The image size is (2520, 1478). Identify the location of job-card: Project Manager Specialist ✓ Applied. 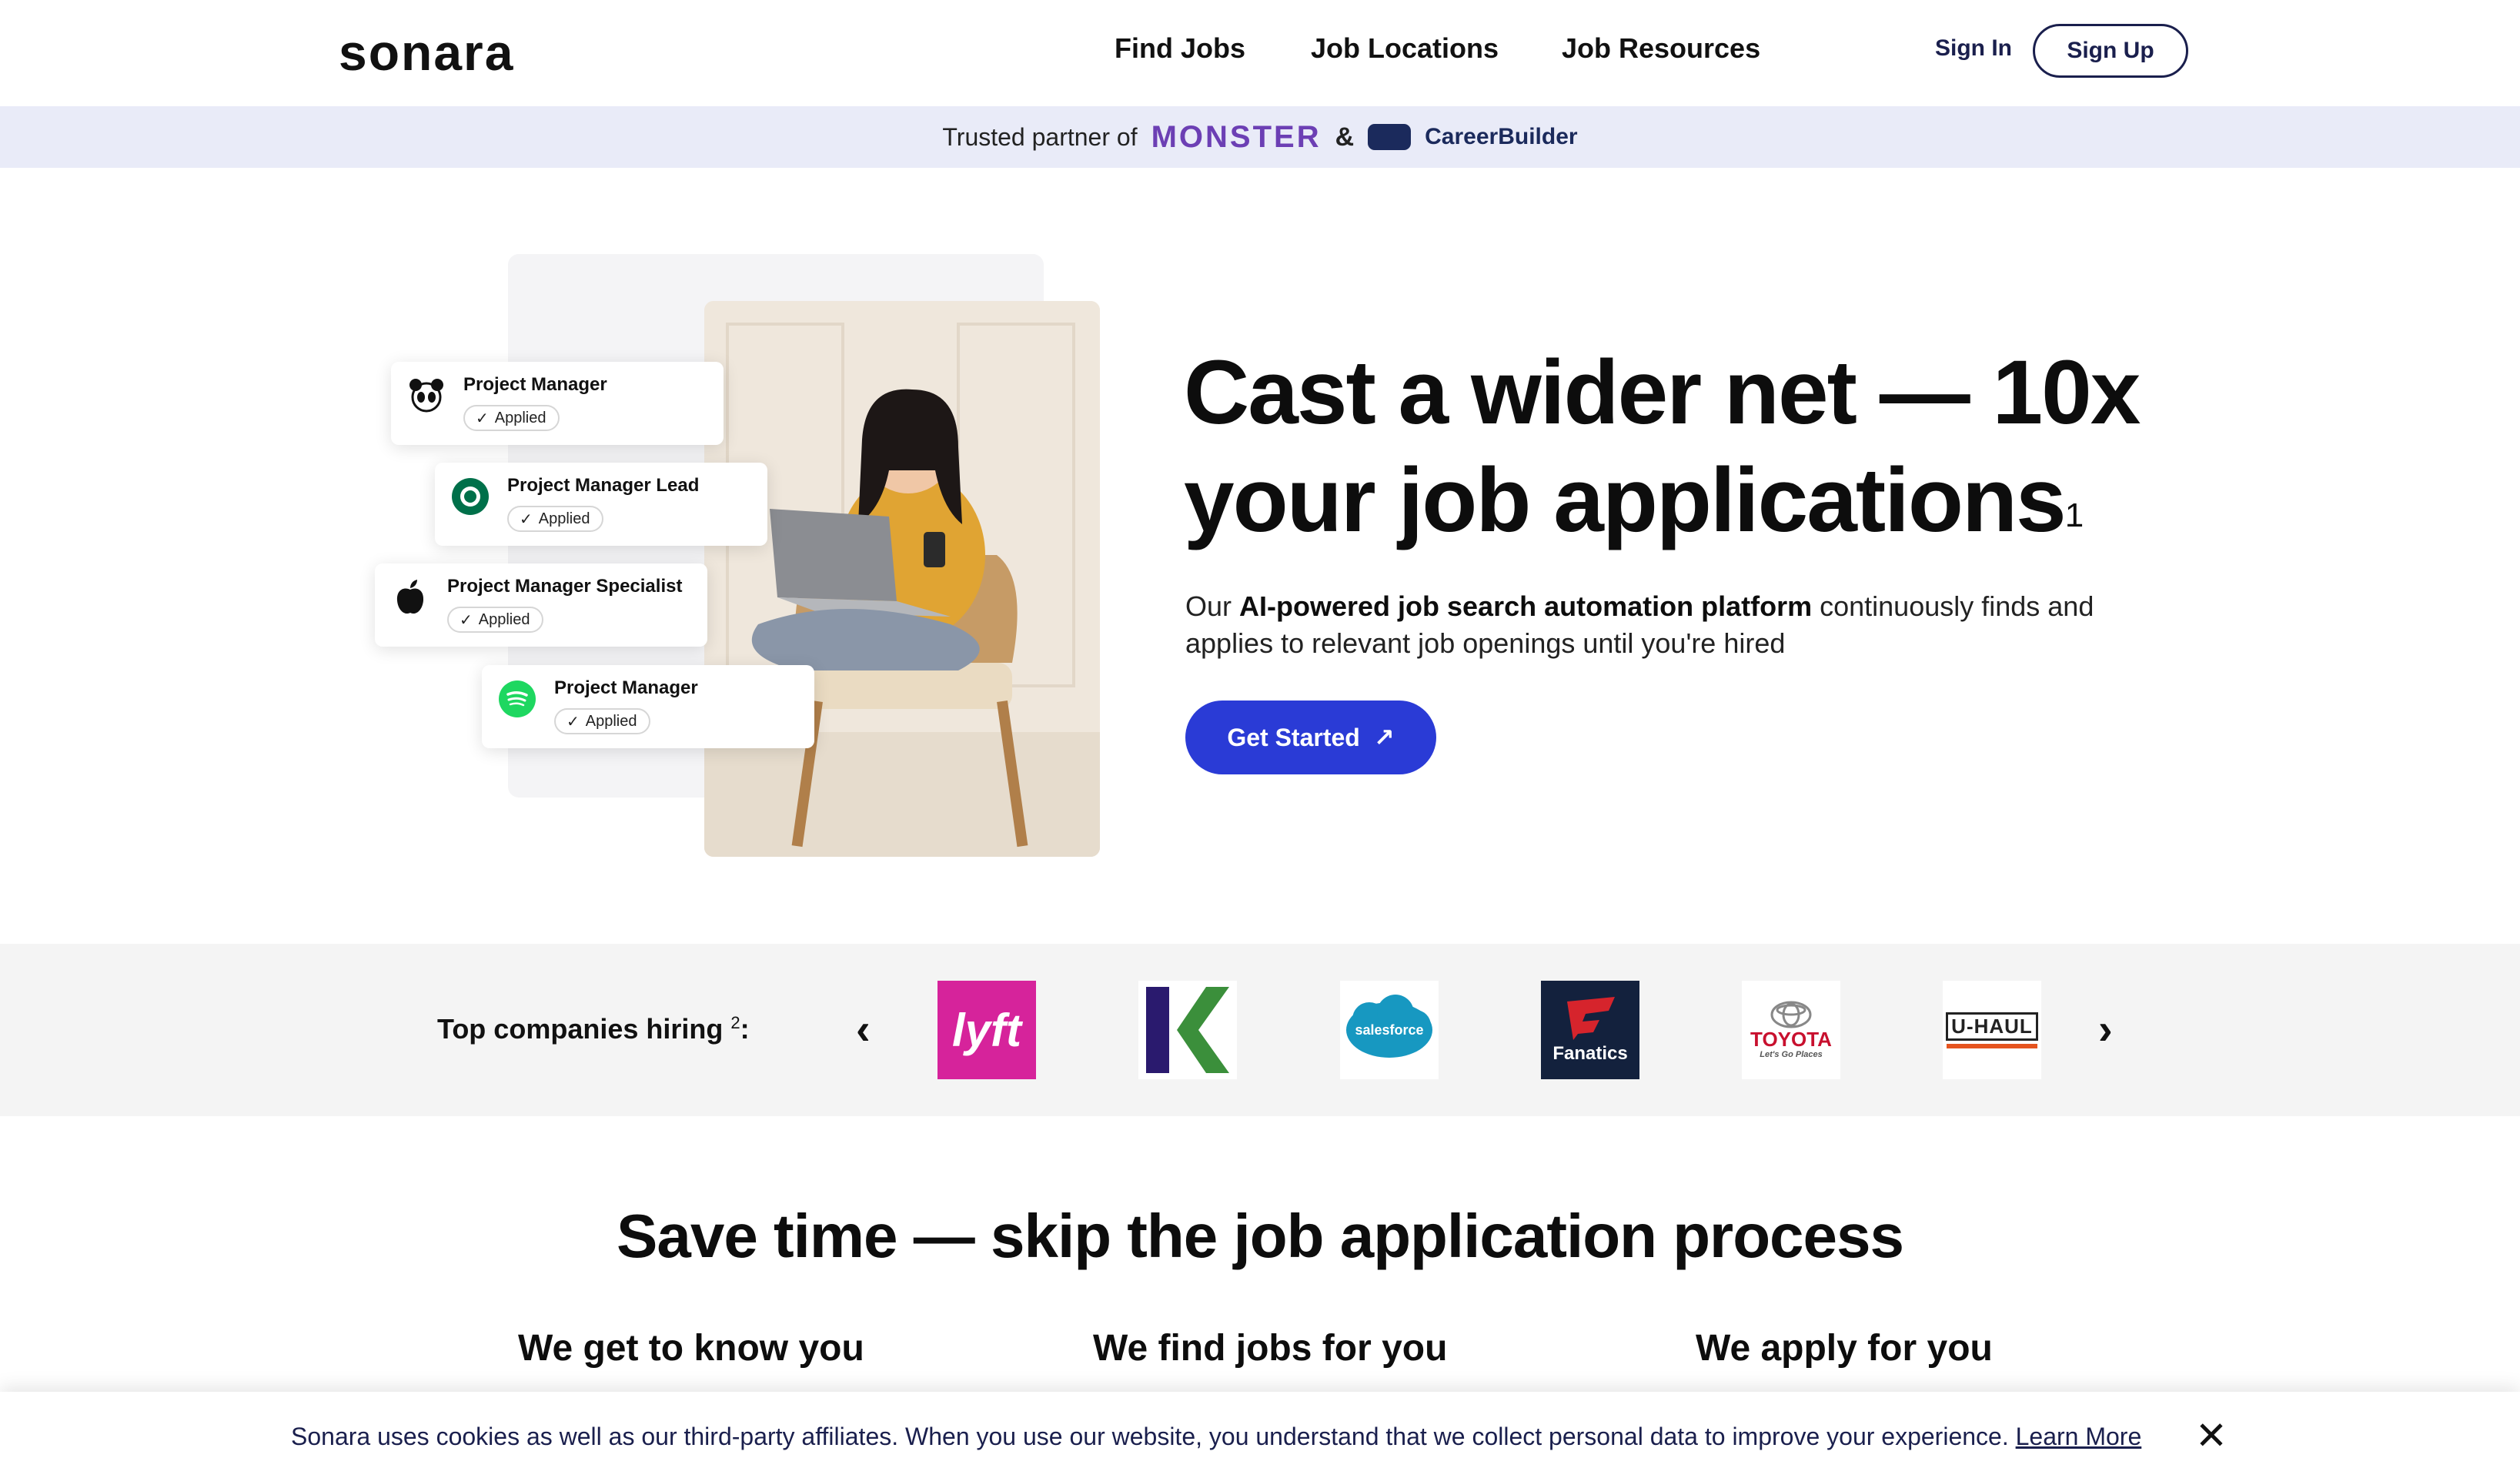
(541, 605).